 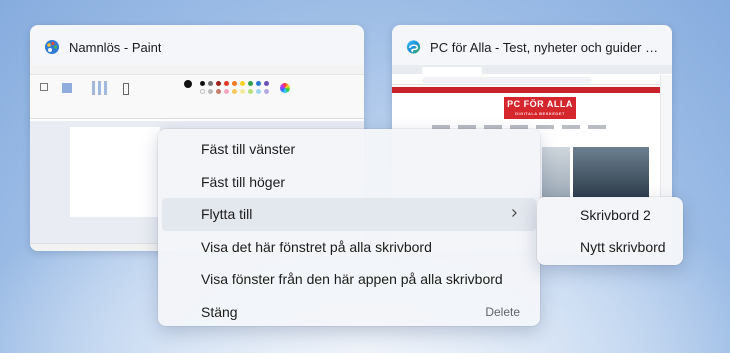 What do you see at coordinates (514, 213) in the screenshot?
I see `chevron-right-icon` at bounding box center [514, 213].